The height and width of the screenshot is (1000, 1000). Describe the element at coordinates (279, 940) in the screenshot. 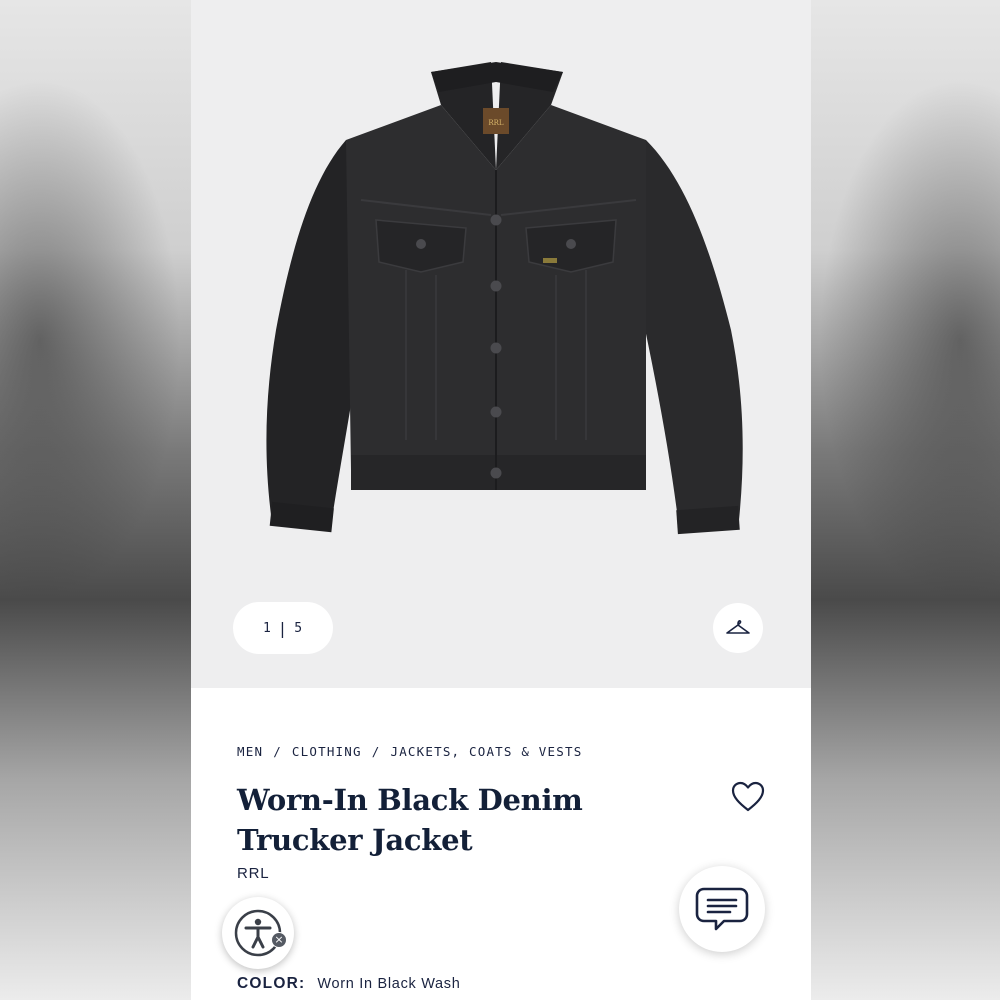

I see `close-icon: ×` at that location.